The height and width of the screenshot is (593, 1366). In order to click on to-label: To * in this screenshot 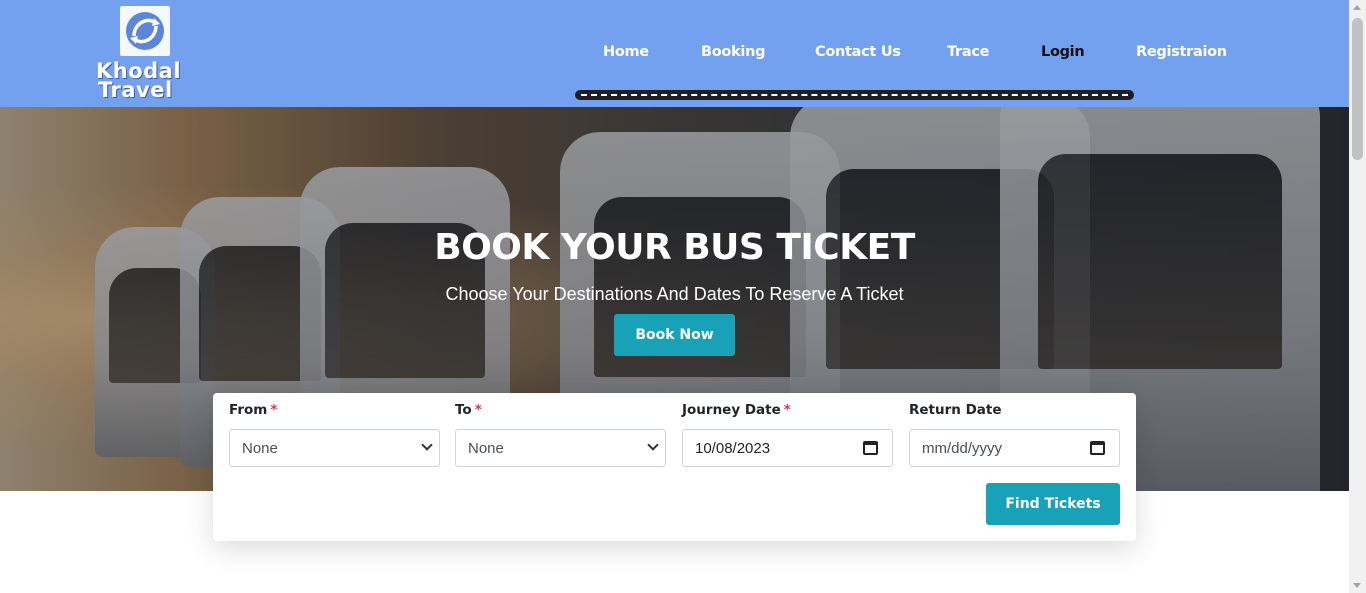, I will do `click(468, 410)`.